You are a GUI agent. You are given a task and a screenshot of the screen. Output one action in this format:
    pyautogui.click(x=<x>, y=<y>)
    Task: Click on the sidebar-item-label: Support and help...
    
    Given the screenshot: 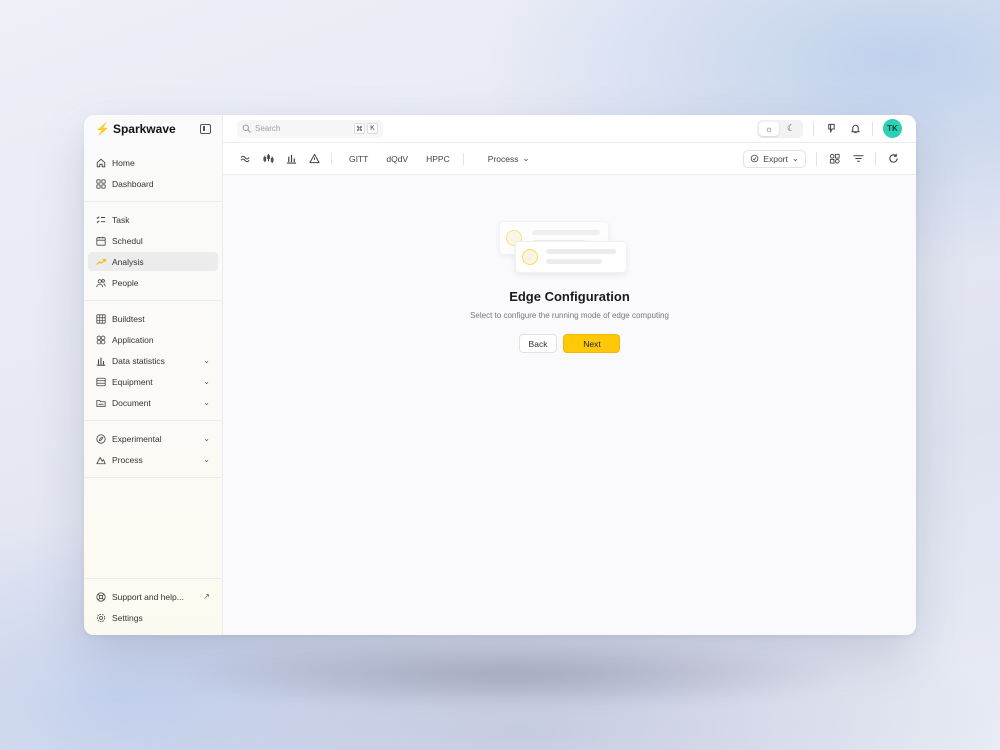 What is the action you would take?
    pyautogui.click(x=148, y=596)
    